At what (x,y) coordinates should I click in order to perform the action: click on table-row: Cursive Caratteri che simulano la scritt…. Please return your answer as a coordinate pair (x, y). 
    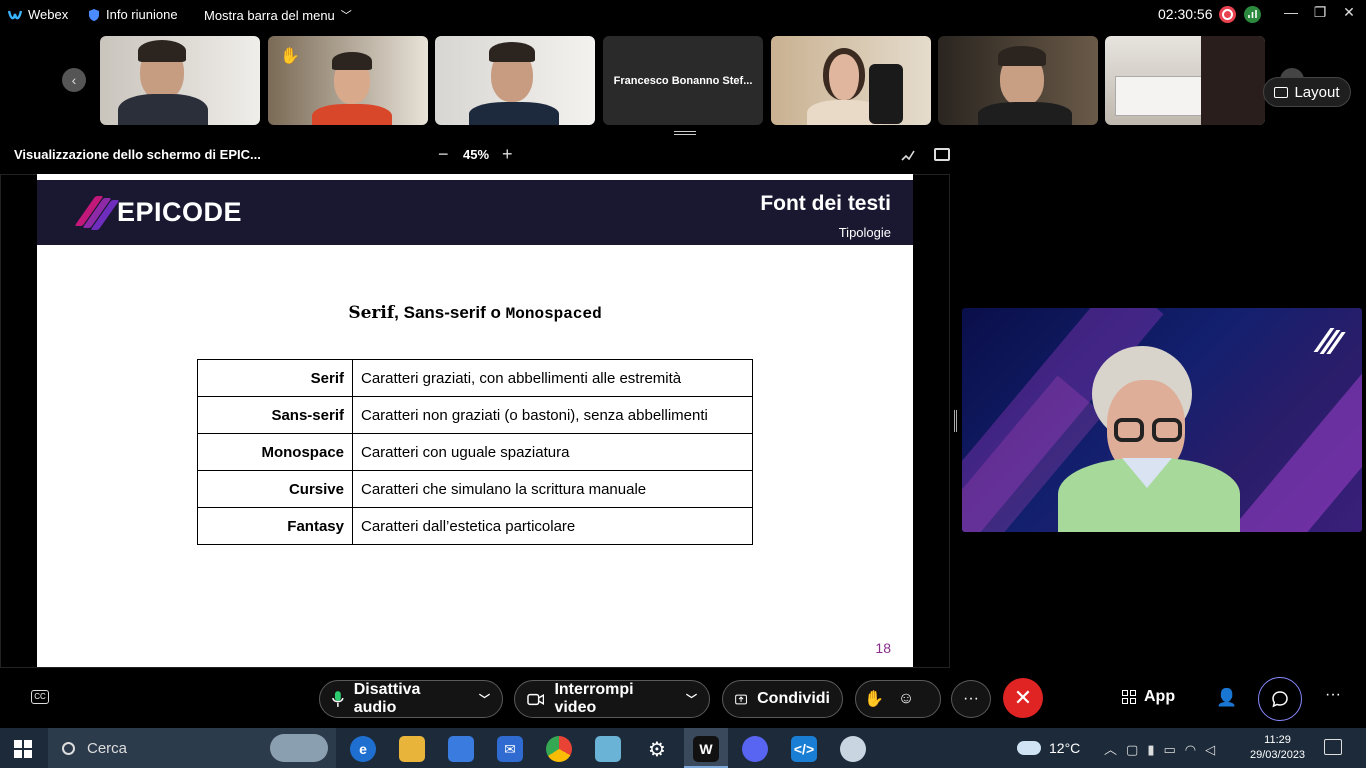
    Looking at the image, I should click on (475, 489).